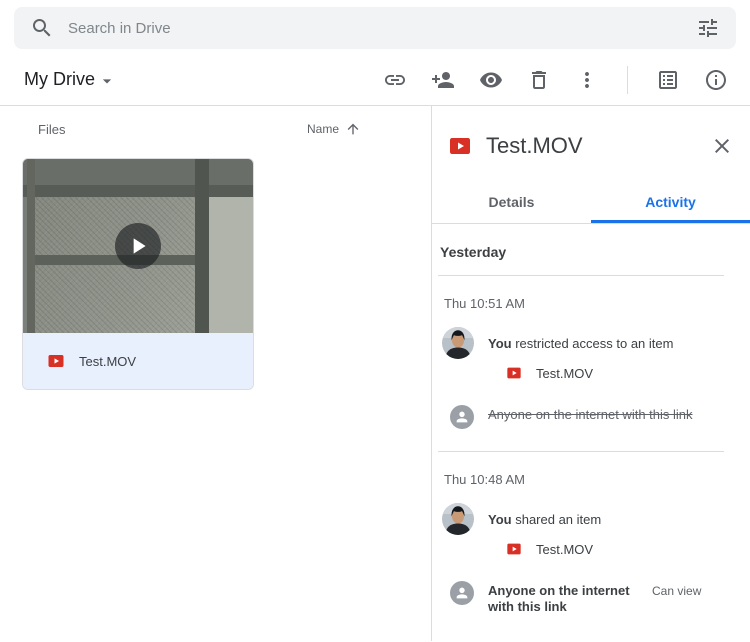 This screenshot has height=642, width=750. I want to click on more-options-button, so click(587, 80).